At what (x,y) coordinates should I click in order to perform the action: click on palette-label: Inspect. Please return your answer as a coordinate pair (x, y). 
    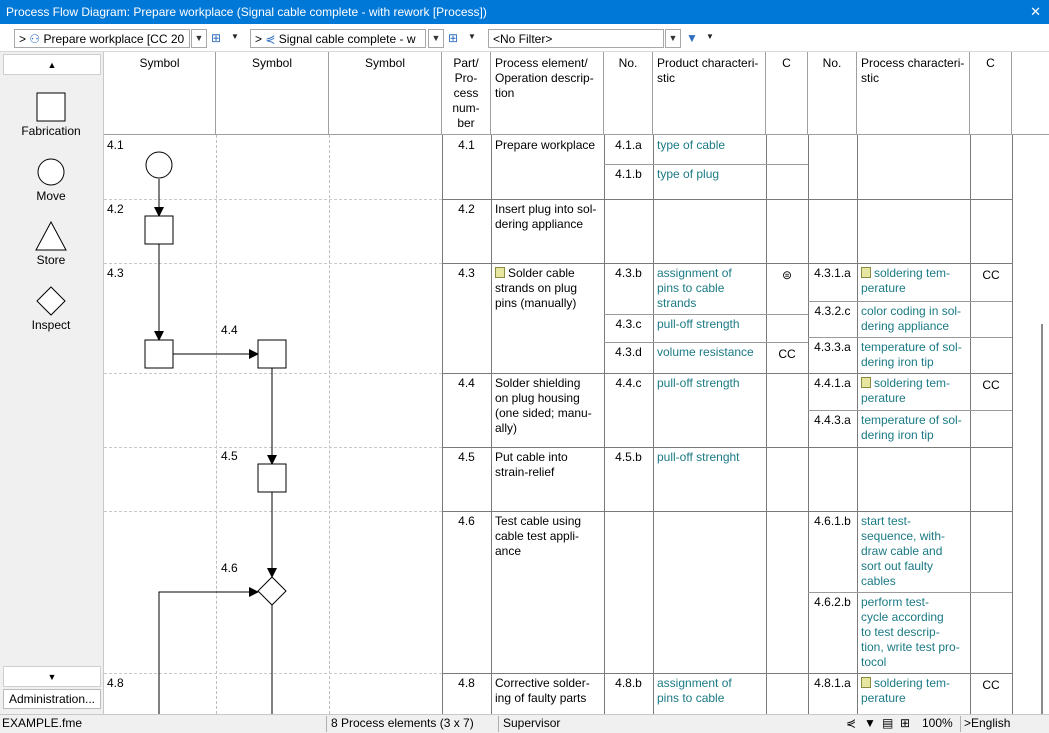
    Looking at the image, I should click on (51, 325).